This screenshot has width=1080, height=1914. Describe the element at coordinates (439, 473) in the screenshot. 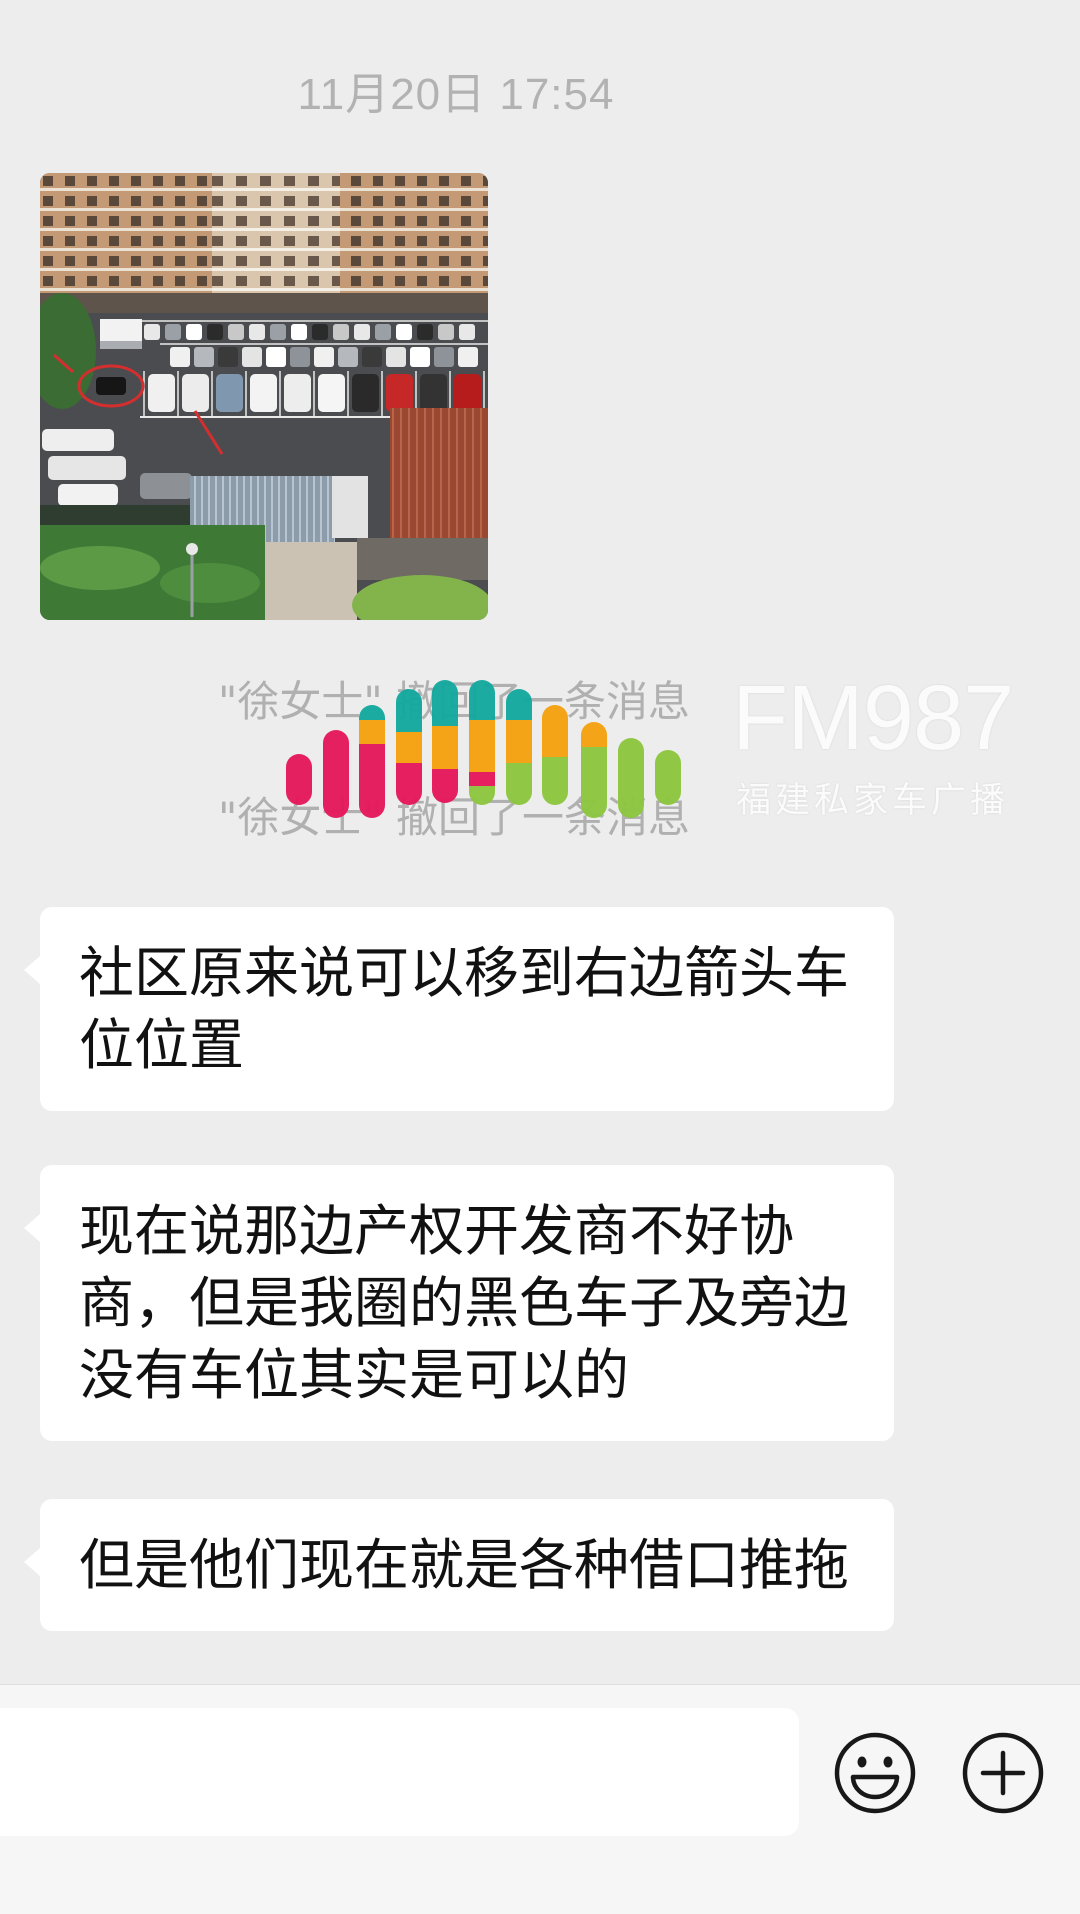

I see `rusty-roof` at that location.